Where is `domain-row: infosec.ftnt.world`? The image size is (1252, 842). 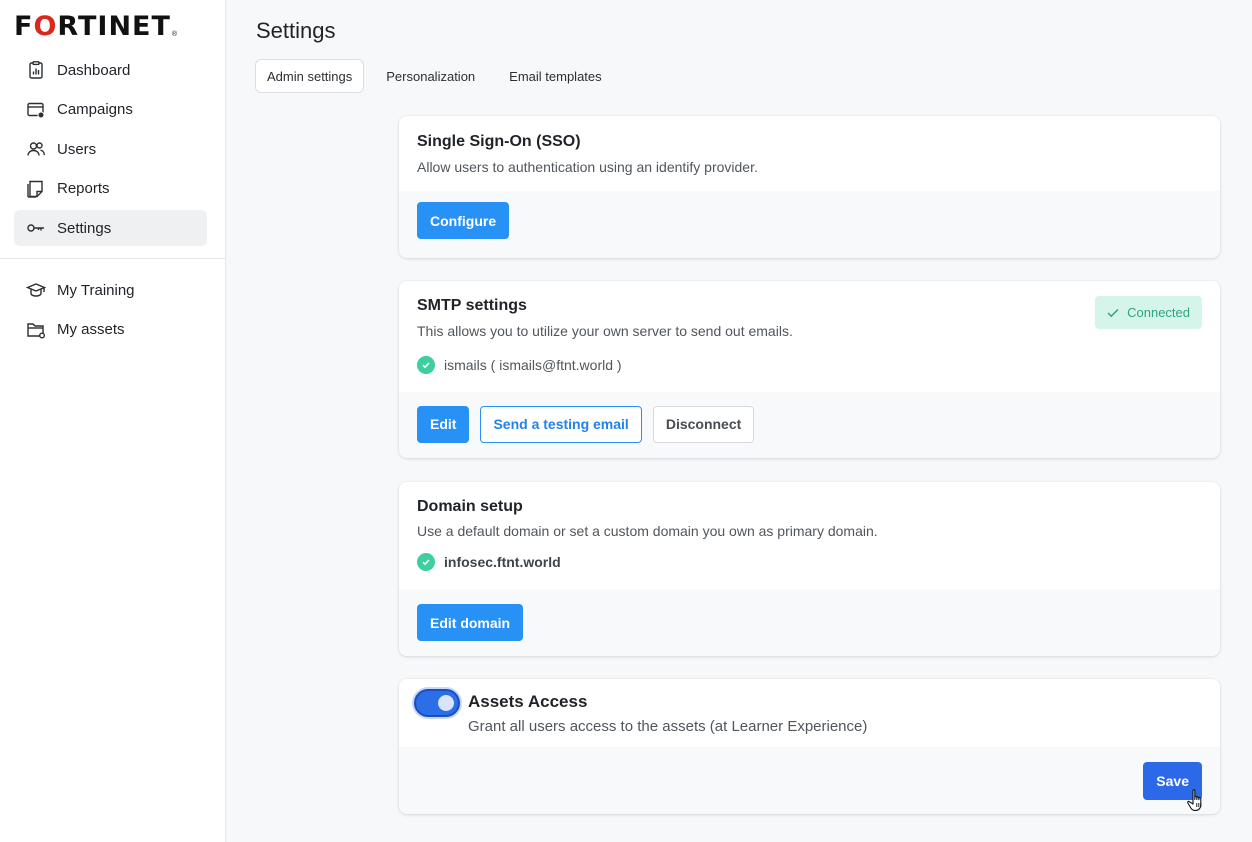
domain-row: infosec.ftnt.world is located at coordinates (809, 562).